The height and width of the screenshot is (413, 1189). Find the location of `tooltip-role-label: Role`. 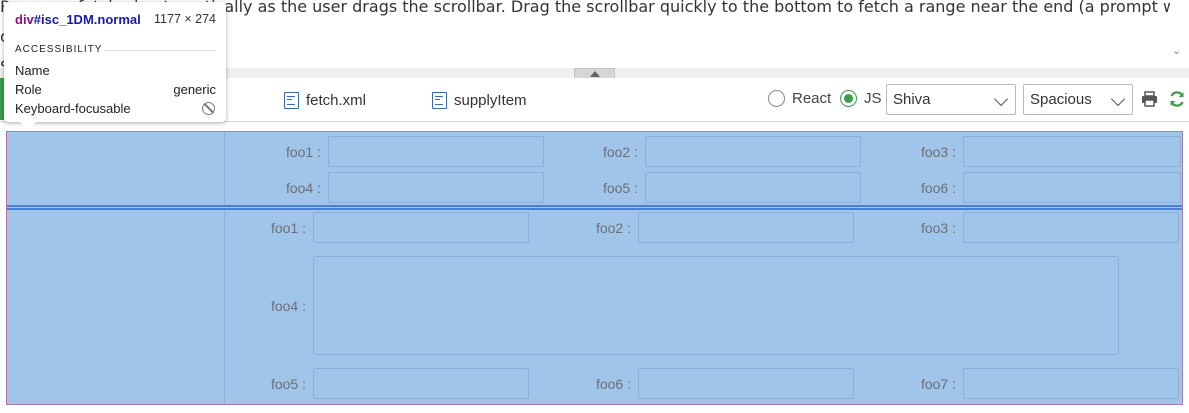

tooltip-role-label: Role is located at coordinates (28, 89).